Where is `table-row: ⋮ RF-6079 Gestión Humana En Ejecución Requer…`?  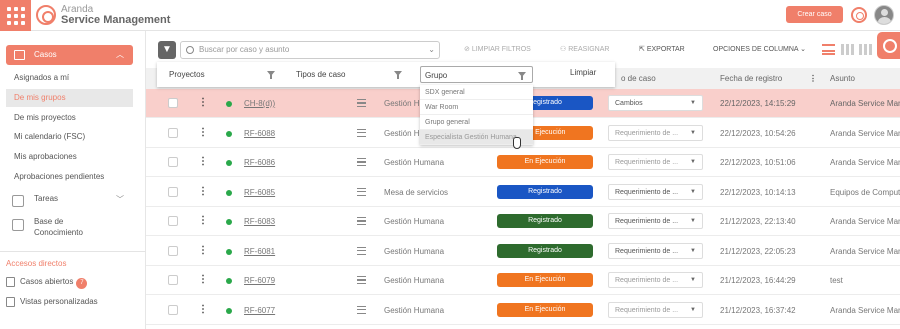 table-row: ⋮ RF-6079 Gestión Humana En Ejecución Requer… is located at coordinates (523, 280).